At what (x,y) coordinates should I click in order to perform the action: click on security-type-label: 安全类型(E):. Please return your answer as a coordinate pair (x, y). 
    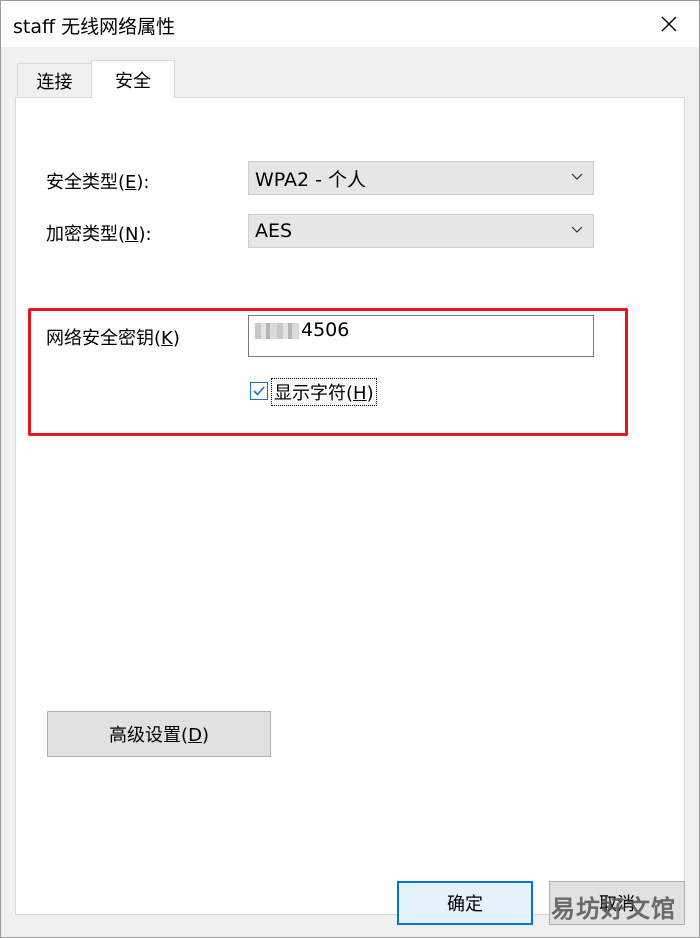
    Looking at the image, I should click on (98, 182).